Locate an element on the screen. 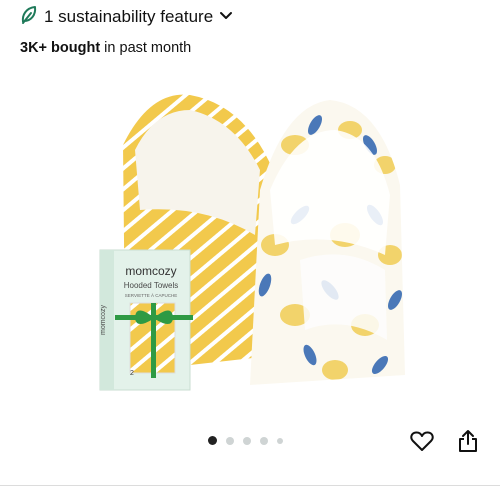 The image size is (500, 500). share-icon is located at coordinates (468, 443).